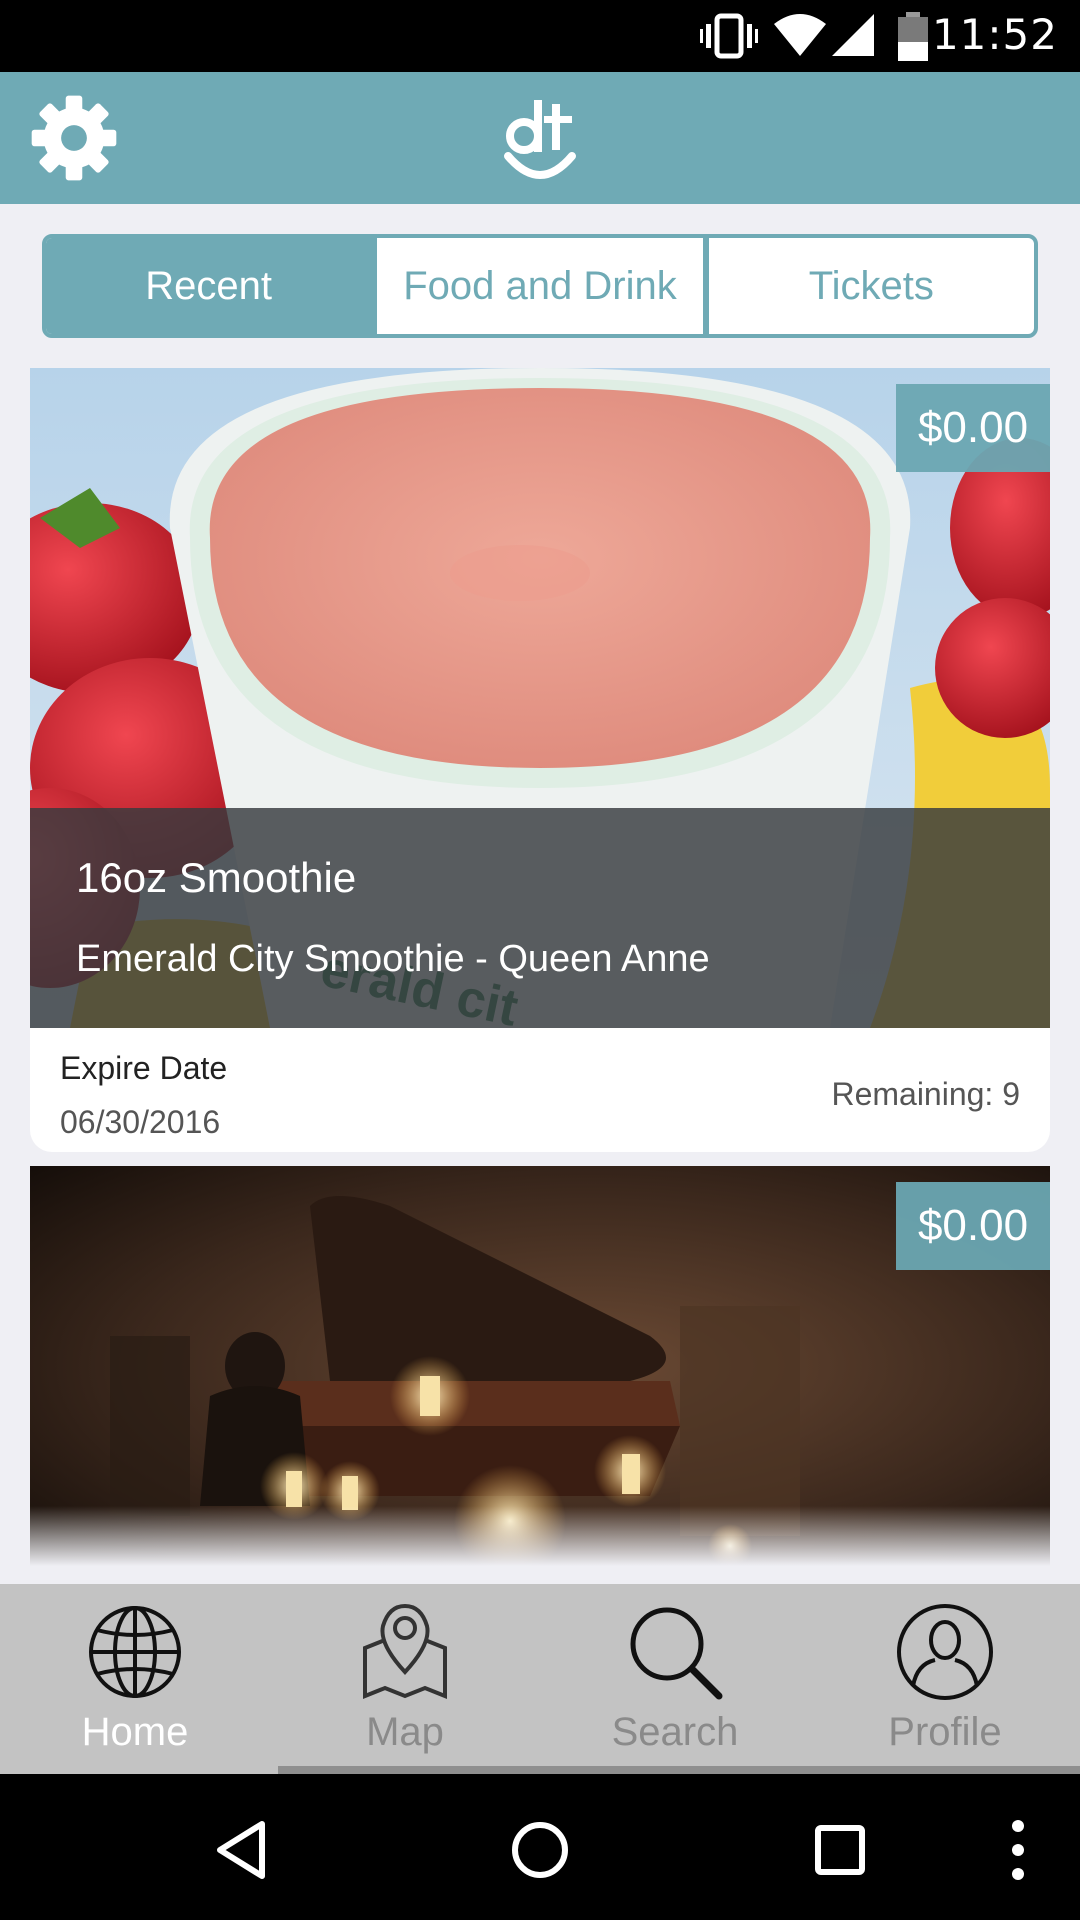 The width and height of the screenshot is (1080, 1920). I want to click on nav-search: Search, so click(675, 1679).